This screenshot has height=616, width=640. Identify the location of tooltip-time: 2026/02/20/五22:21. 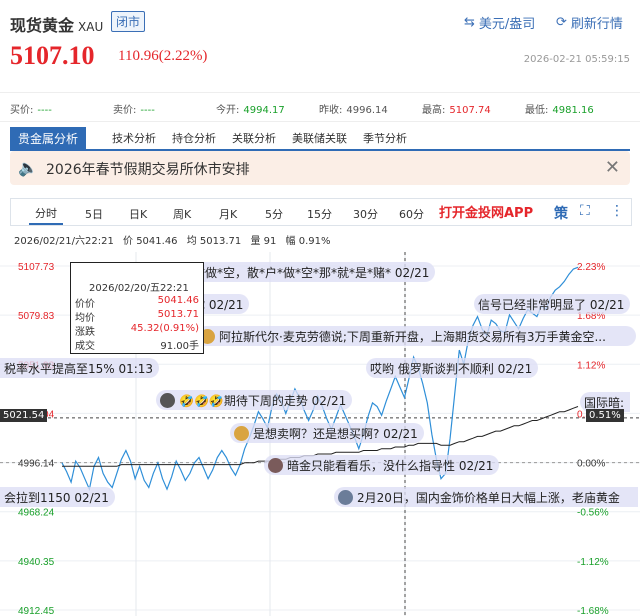
(139, 288).